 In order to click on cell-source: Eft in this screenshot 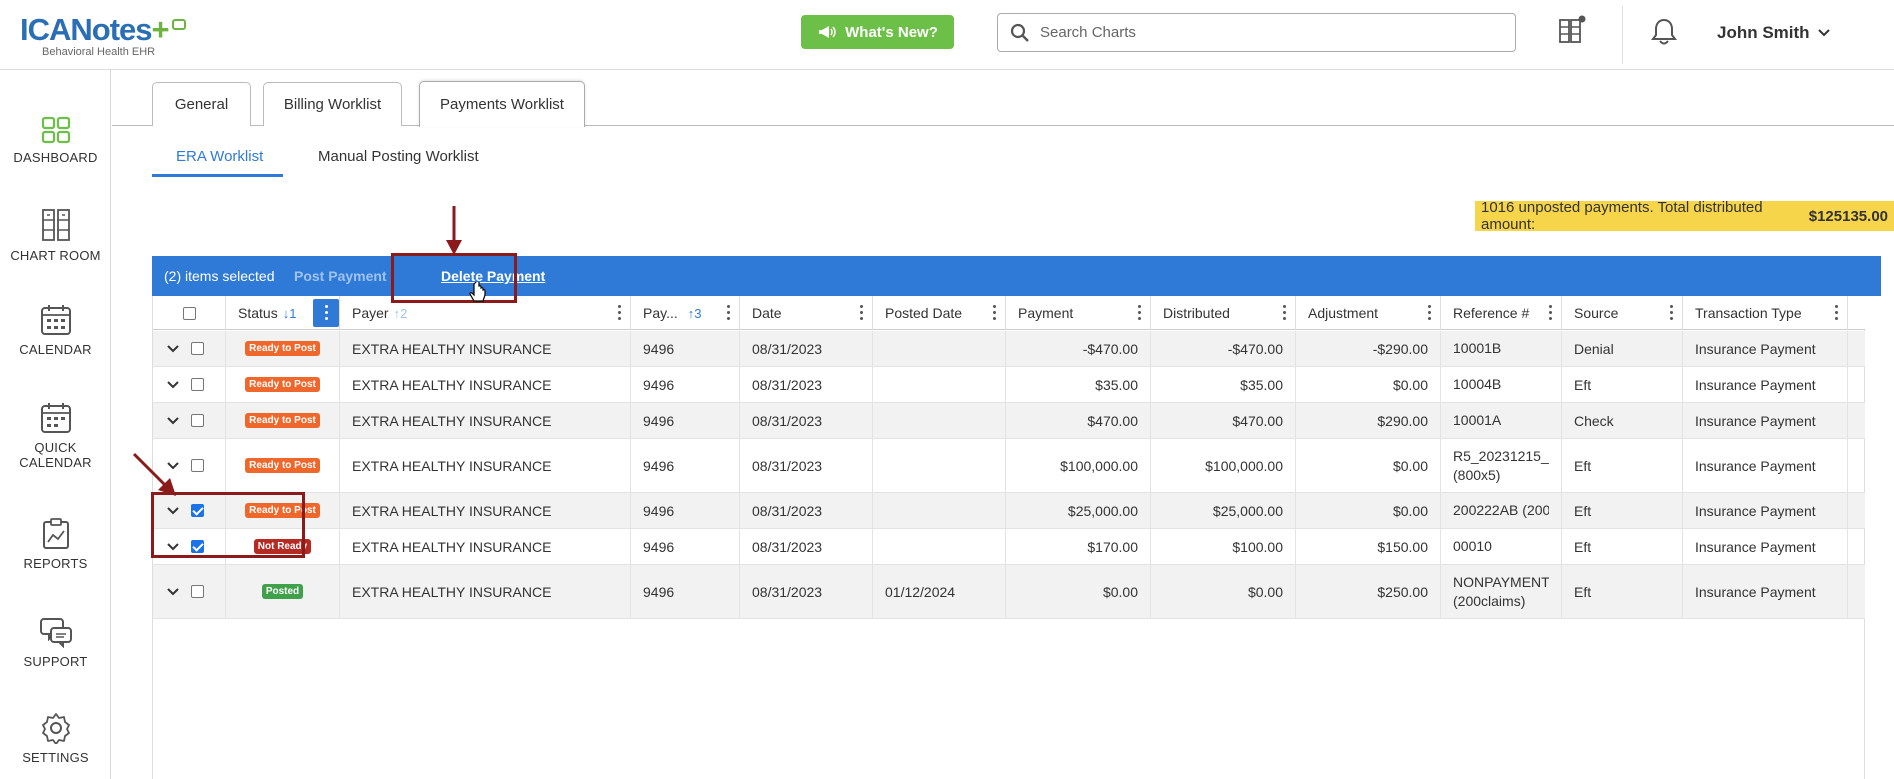, I will do `click(1622, 546)`.